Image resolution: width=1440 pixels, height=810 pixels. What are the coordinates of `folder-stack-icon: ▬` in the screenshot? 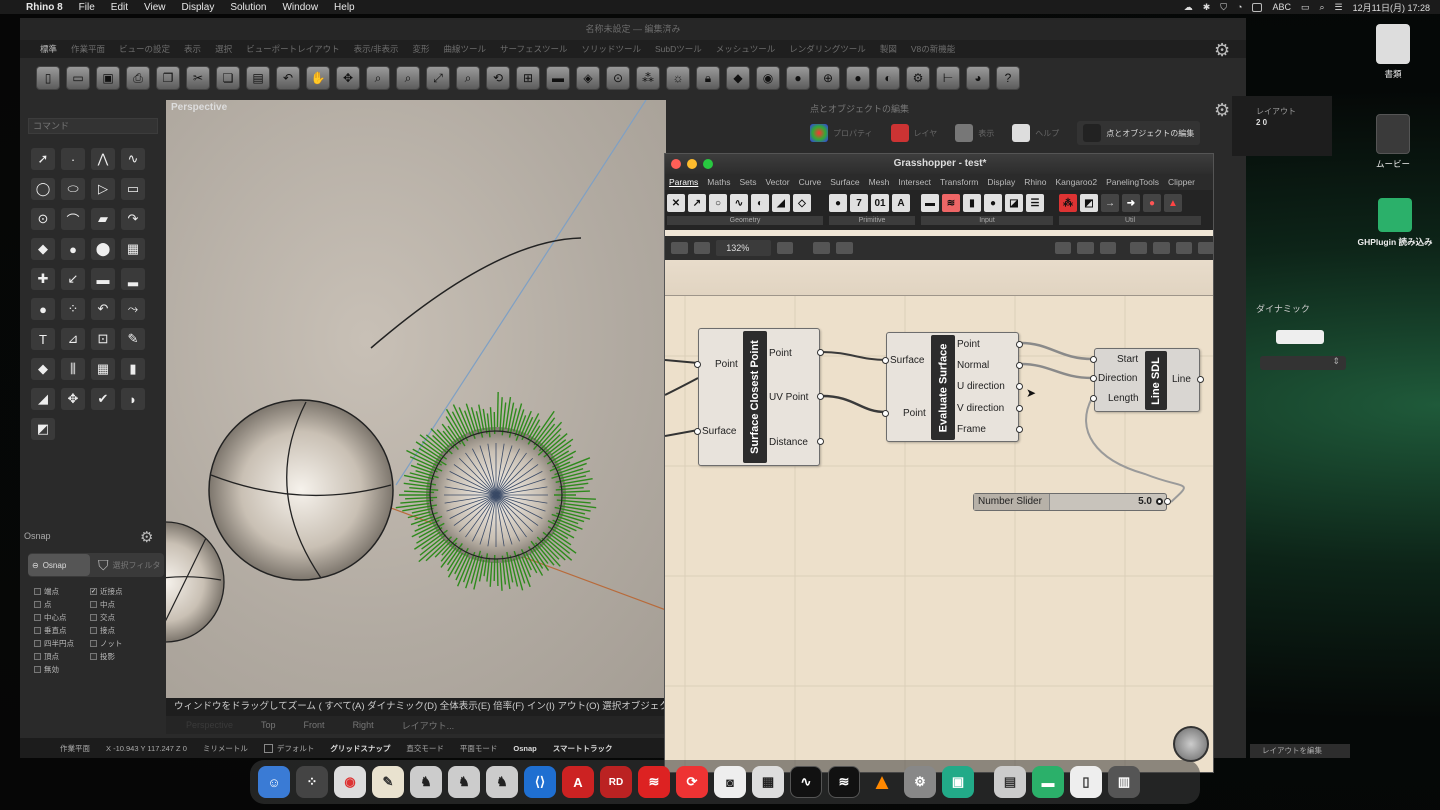 It's located at (1048, 782).